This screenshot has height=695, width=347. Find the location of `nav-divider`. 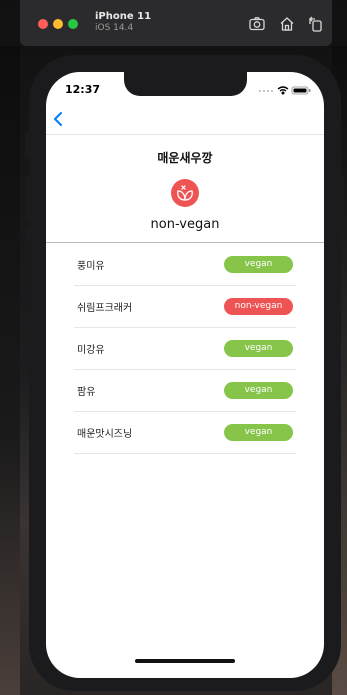

nav-divider is located at coordinates (185, 134).